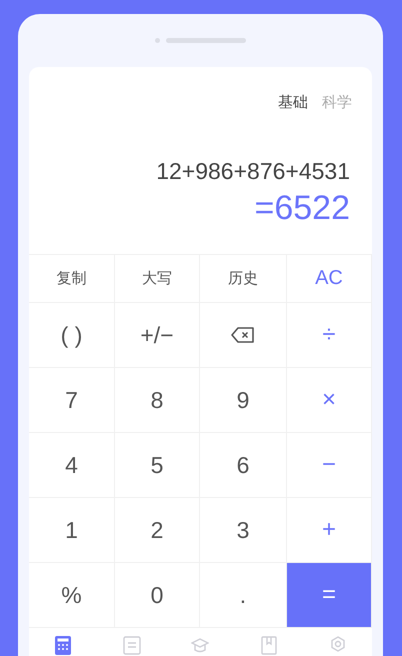  I want to click on clear-button: AC, so click(329, 279).